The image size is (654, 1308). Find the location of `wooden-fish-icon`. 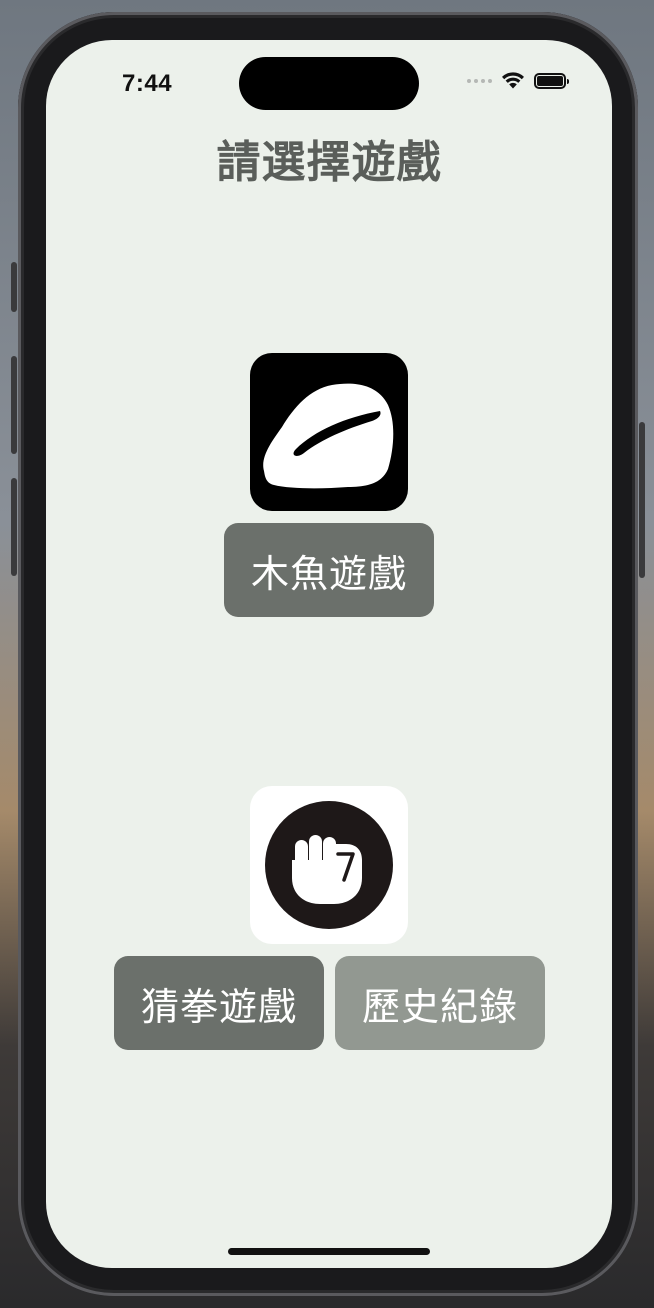

wooden-fish-icon is located at coordinates (329, 432).